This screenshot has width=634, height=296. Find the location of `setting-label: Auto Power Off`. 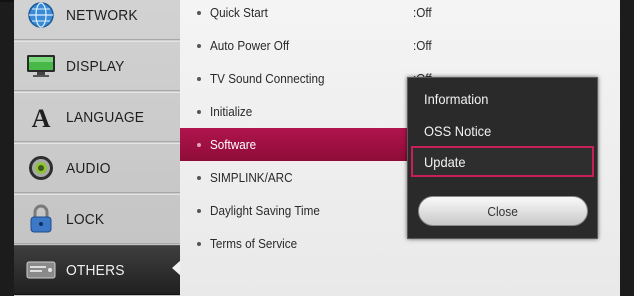

setting-label: Auto Power Off is located at coordinates (250, 45).